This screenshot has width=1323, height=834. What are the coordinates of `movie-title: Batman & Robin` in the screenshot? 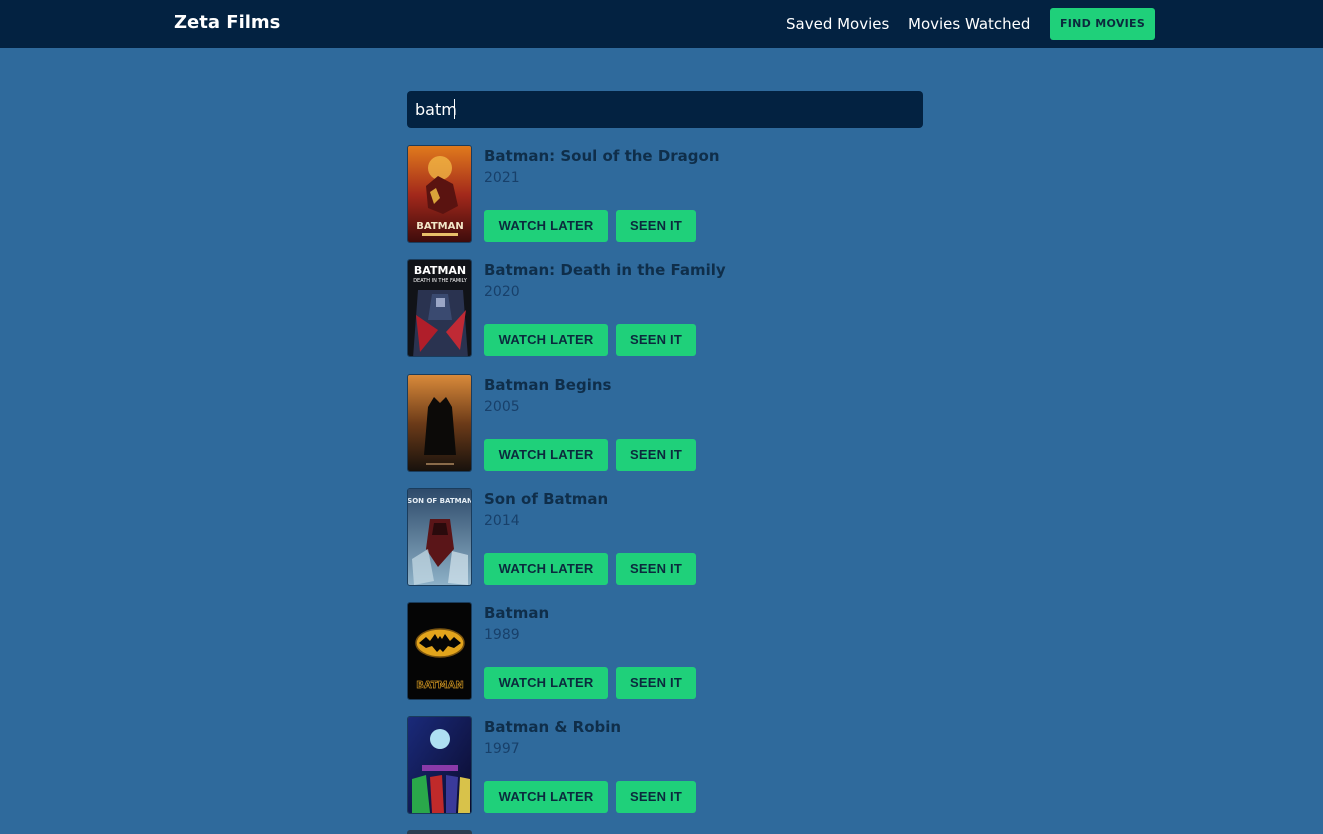 It's located at (552, 727).